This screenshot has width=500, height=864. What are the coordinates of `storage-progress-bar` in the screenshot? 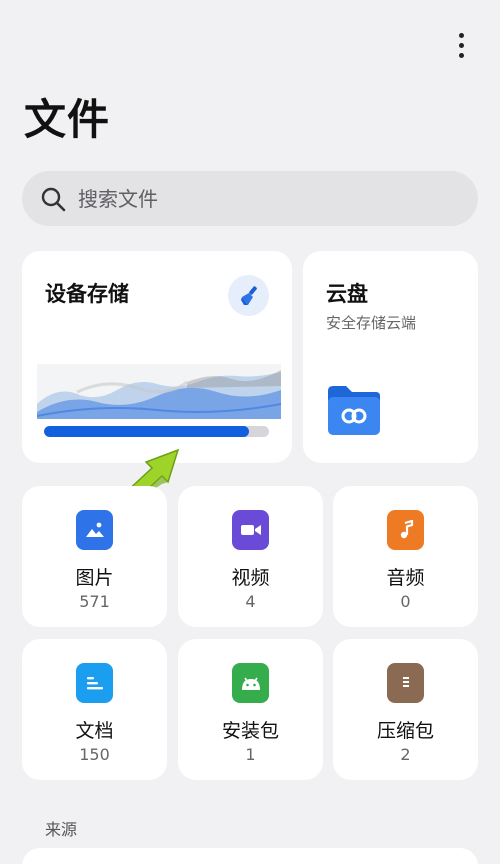 It's located at (156, 431).